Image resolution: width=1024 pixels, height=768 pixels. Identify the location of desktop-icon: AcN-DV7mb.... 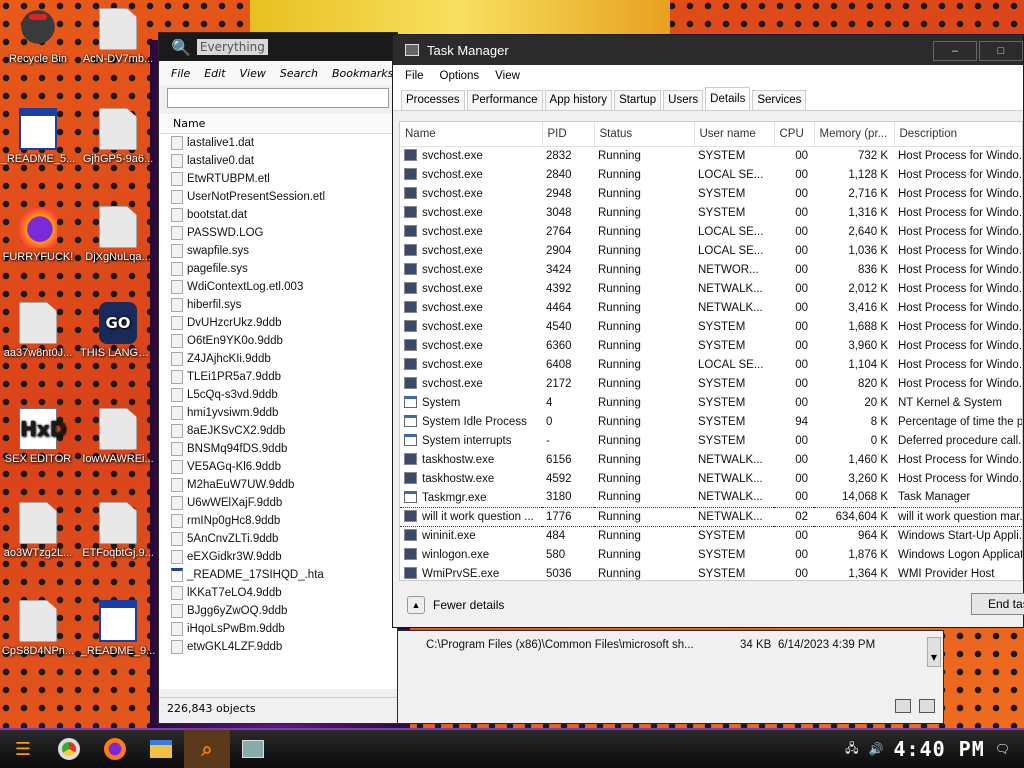
(118, 37).